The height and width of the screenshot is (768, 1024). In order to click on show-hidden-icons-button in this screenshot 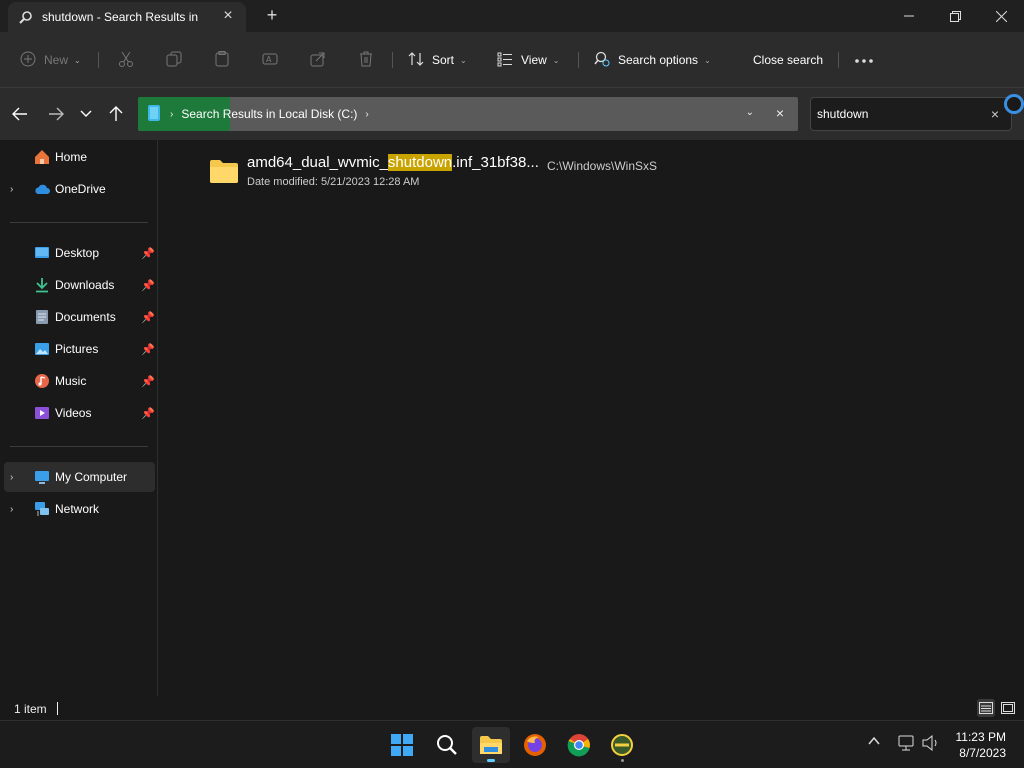, I will do `click(874, 742)`.